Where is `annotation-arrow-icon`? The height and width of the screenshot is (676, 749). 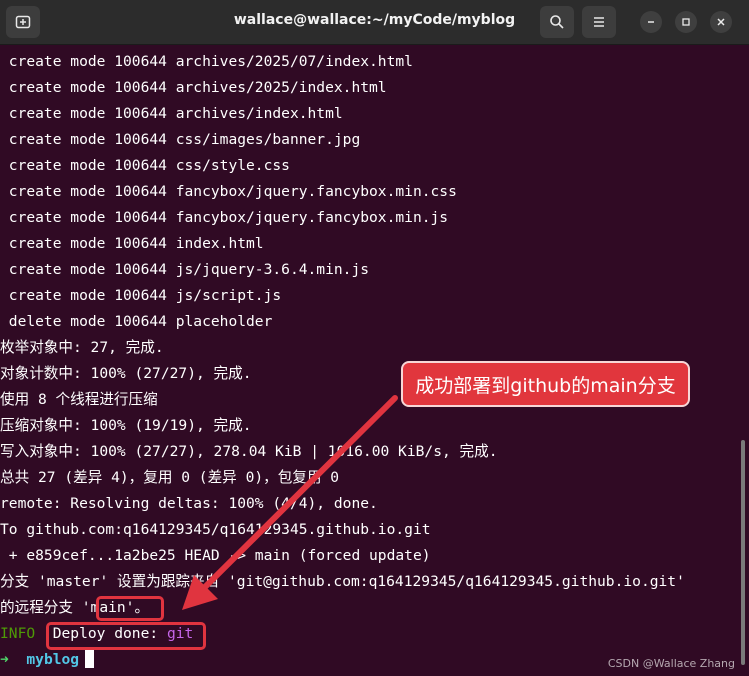 annotation-arrow-icon is located at coordinates (290, 502).